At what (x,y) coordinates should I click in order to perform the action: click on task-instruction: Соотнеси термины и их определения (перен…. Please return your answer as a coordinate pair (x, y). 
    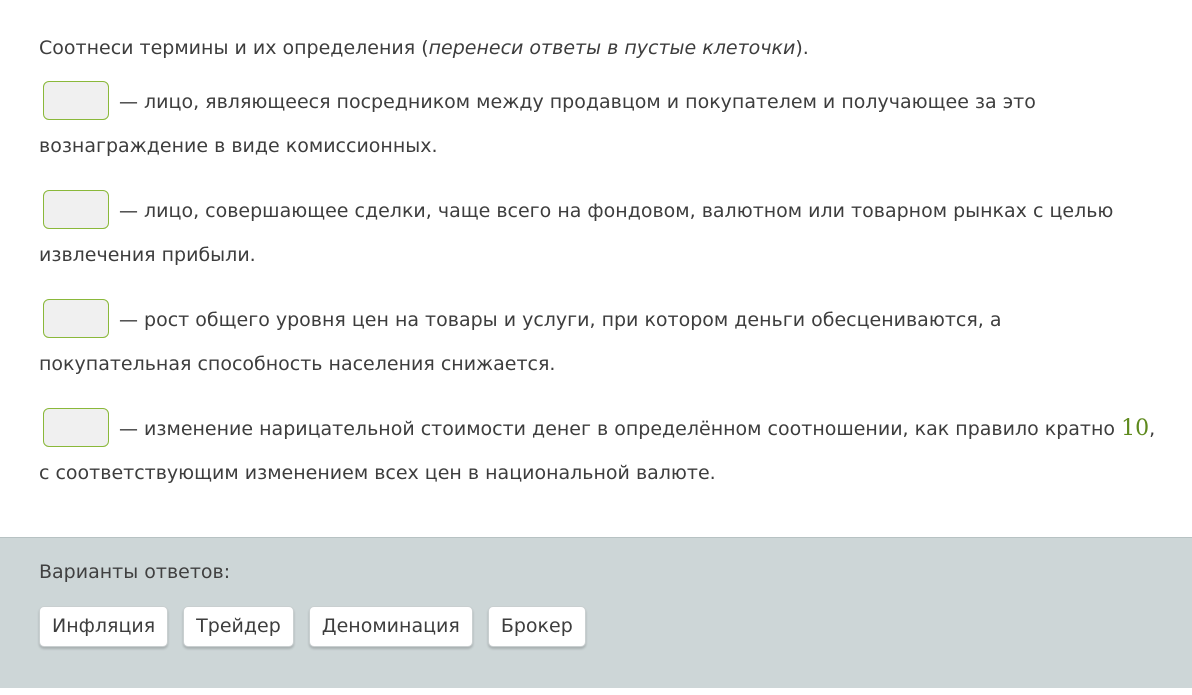
    Looking at the image, I should click on (599, 48).